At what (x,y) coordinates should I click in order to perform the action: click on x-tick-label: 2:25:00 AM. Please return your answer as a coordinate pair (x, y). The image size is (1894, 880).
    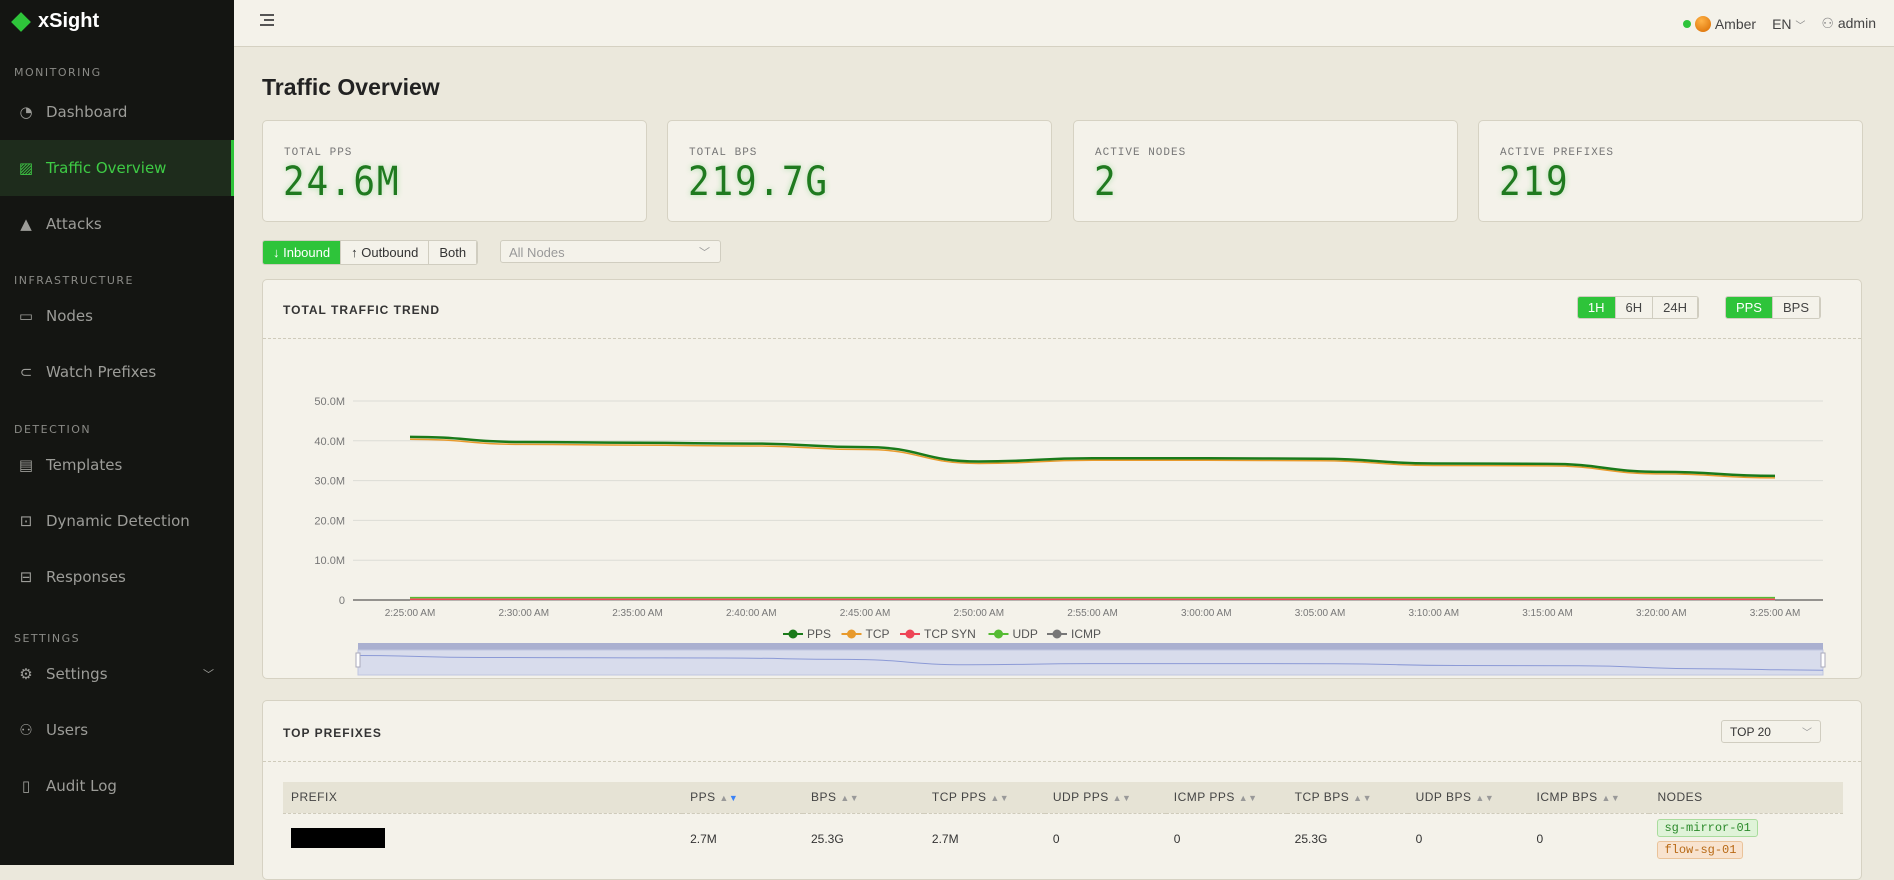
    Looking at the image, I should click on (410, 613).